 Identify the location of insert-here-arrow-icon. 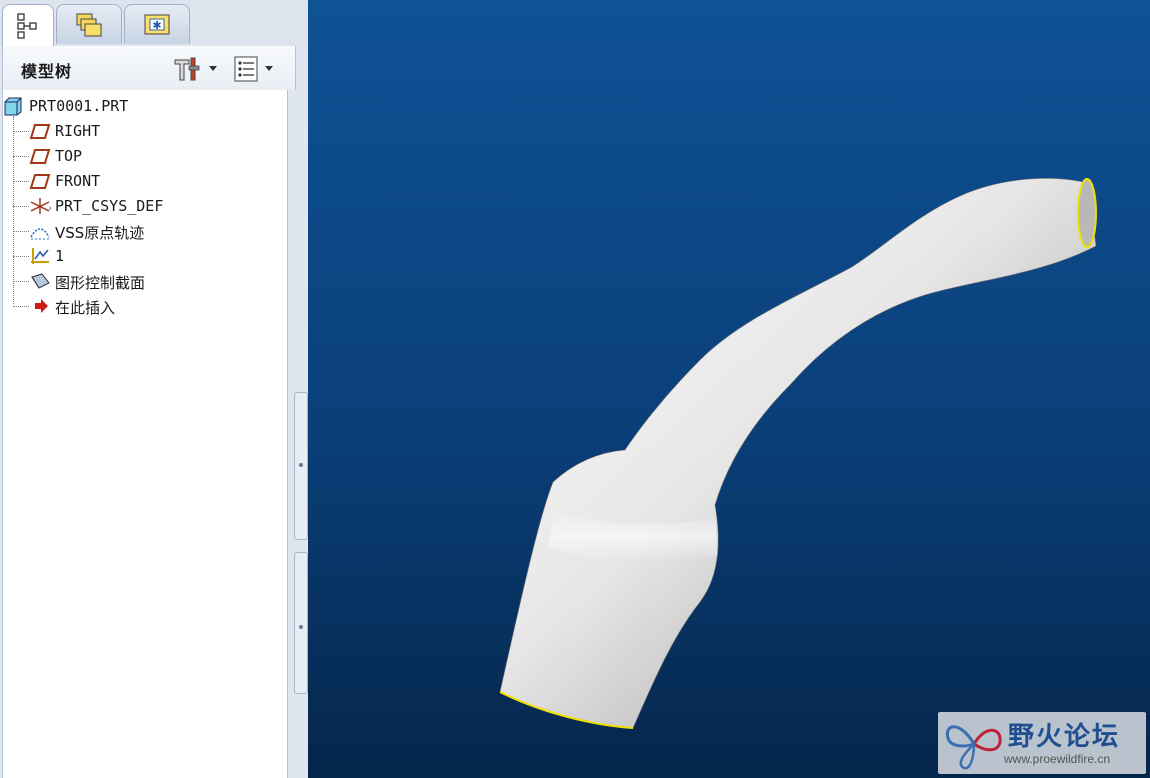
(41, 306).